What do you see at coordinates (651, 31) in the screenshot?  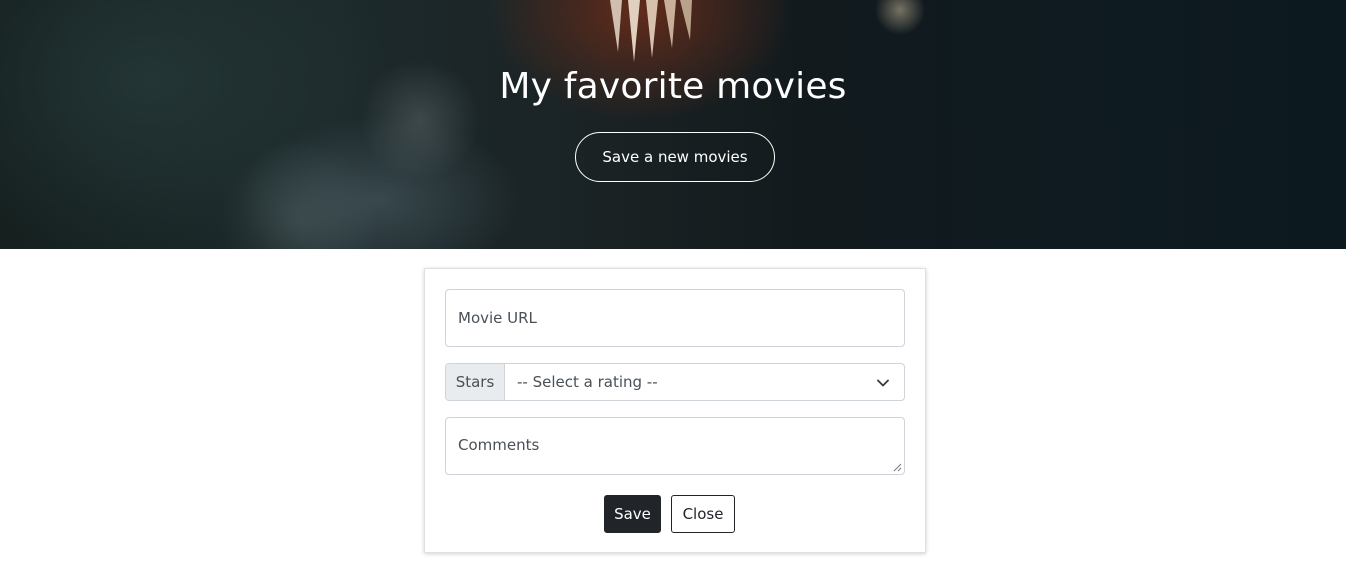 I see `shark-teeth-image` at bounding box center [651, 31].